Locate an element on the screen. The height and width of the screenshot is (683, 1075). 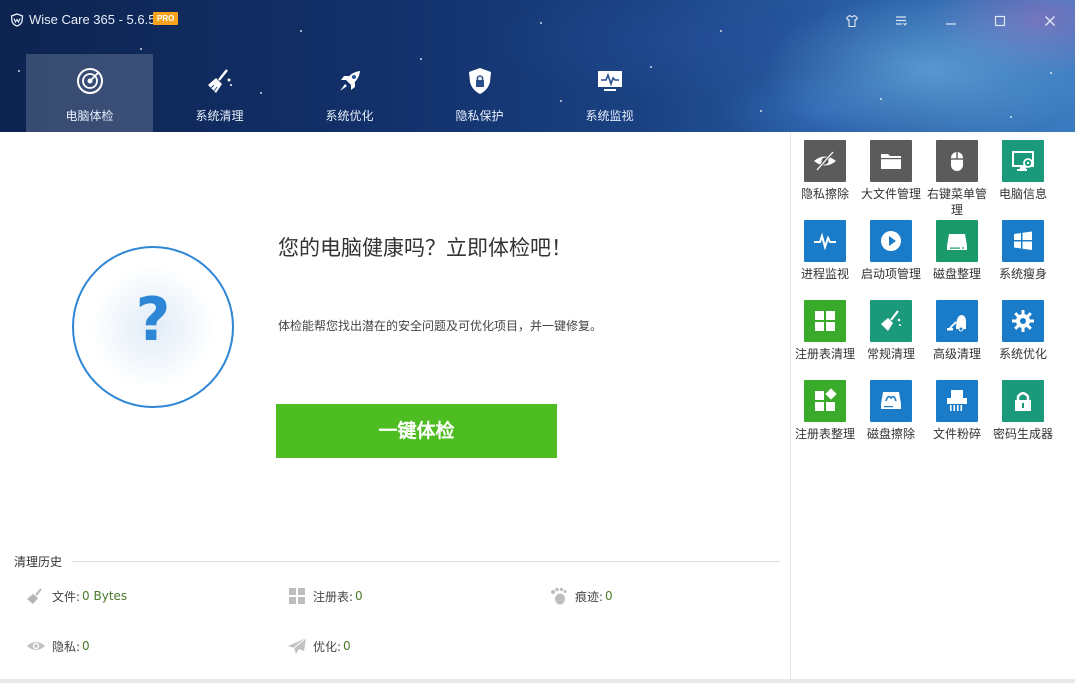
grid-icon is located at coordinates (825, 321).